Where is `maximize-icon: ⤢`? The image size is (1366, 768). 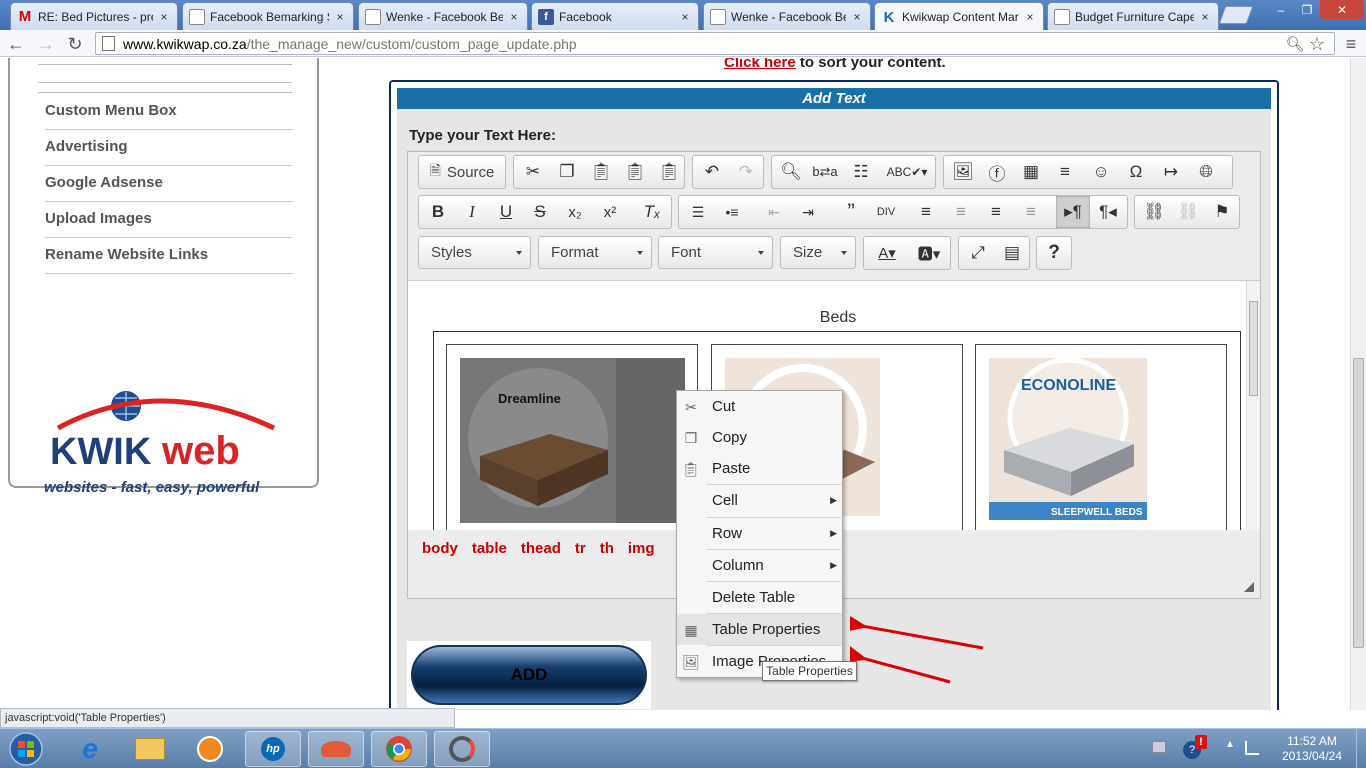 maximize-icon: ⤢ is located at coordinates (978, 253).